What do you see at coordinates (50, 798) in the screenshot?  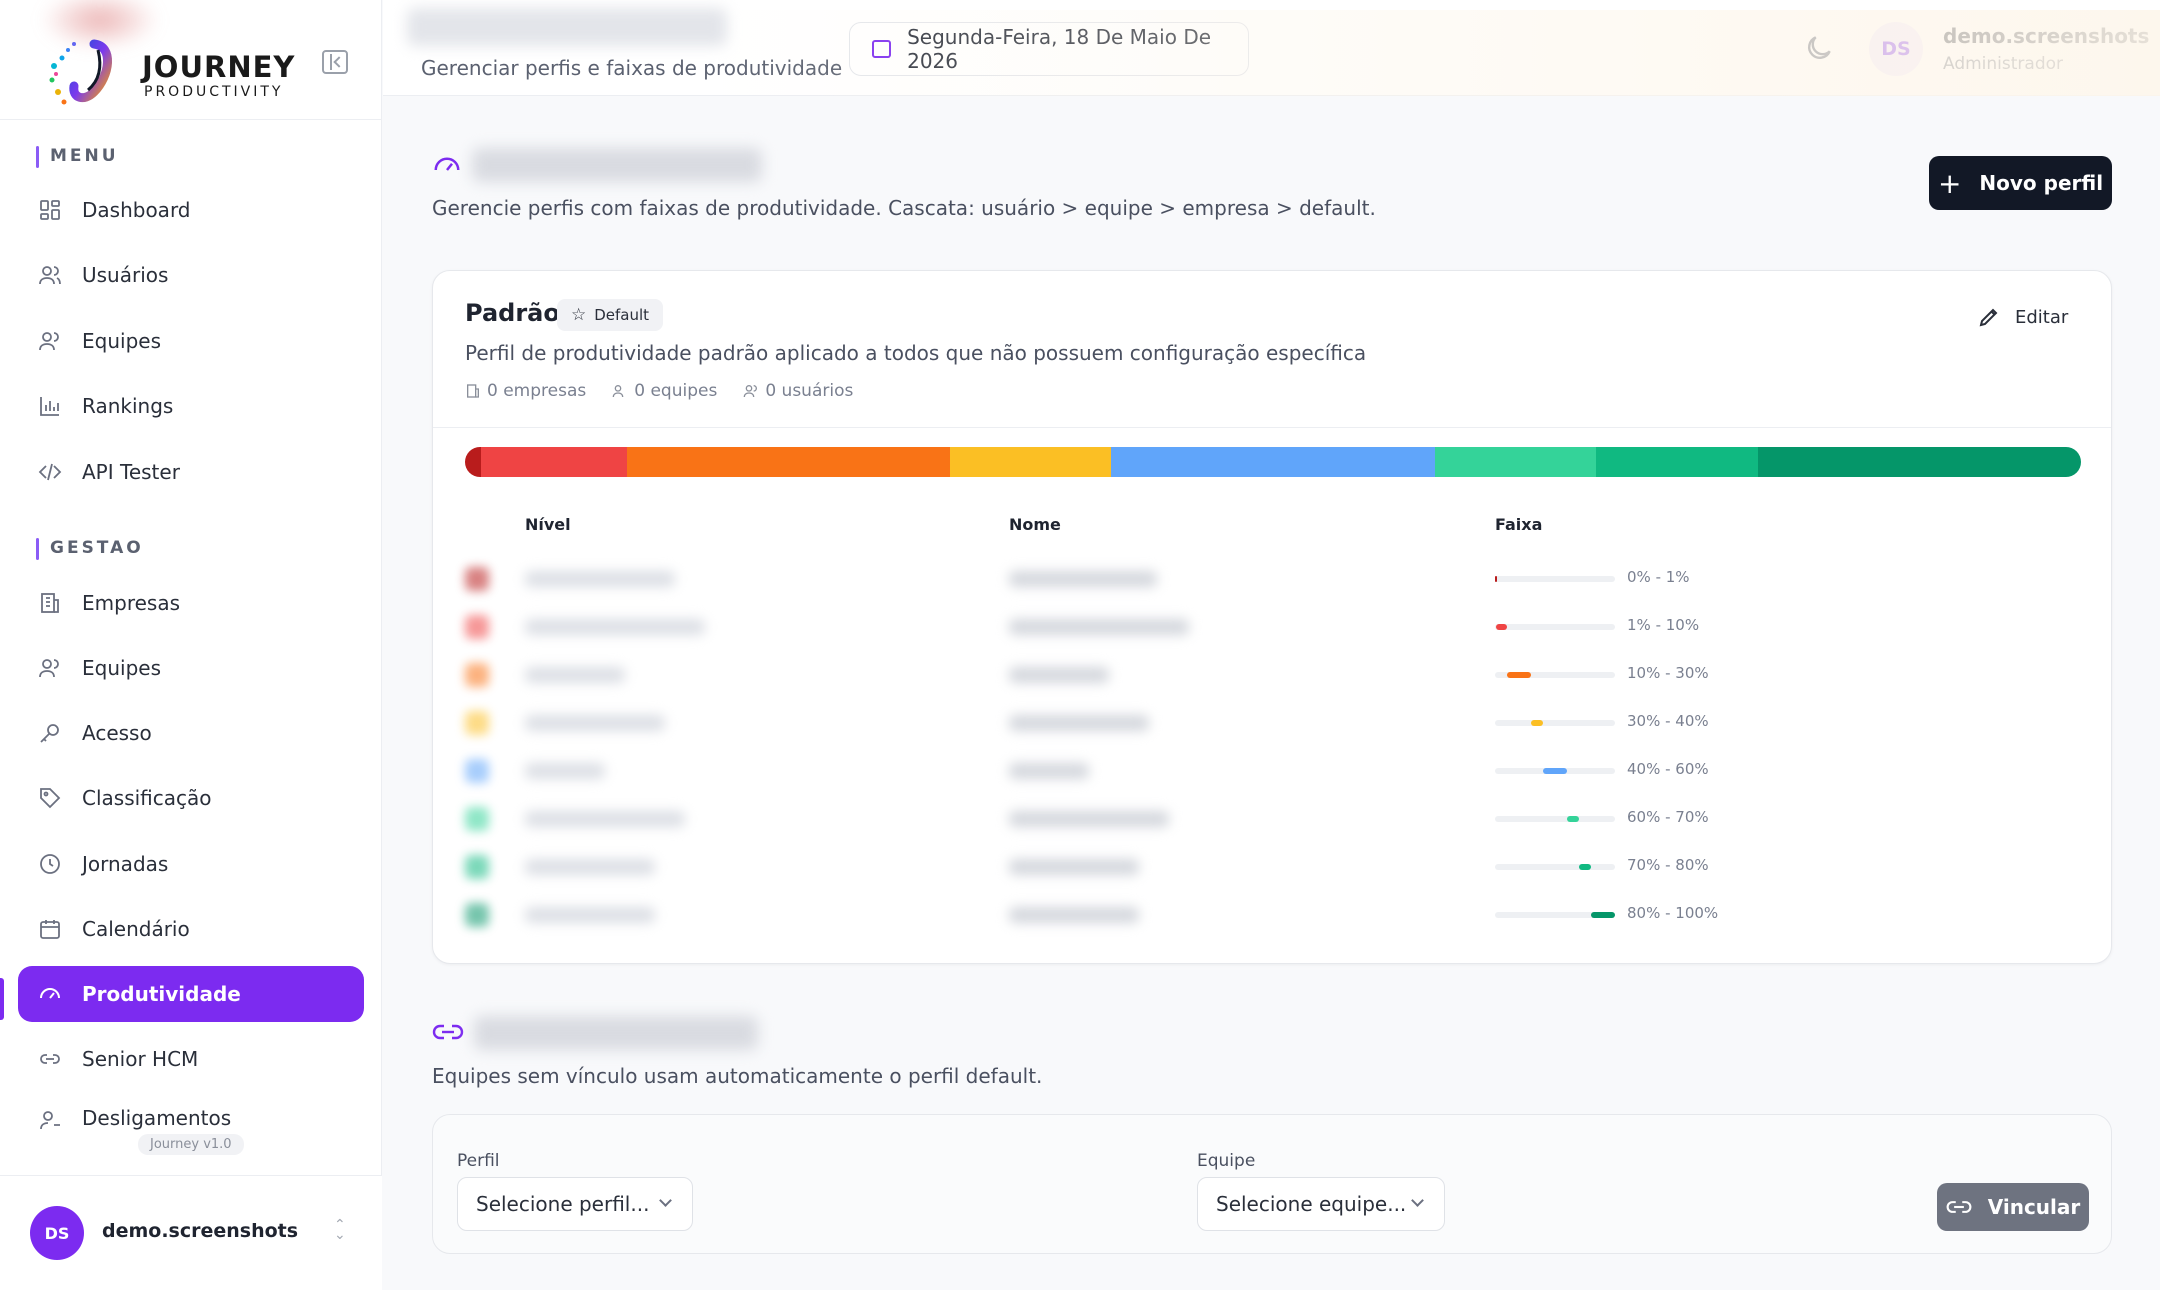 I see `tag-icon` at bounding box center [50, 798].